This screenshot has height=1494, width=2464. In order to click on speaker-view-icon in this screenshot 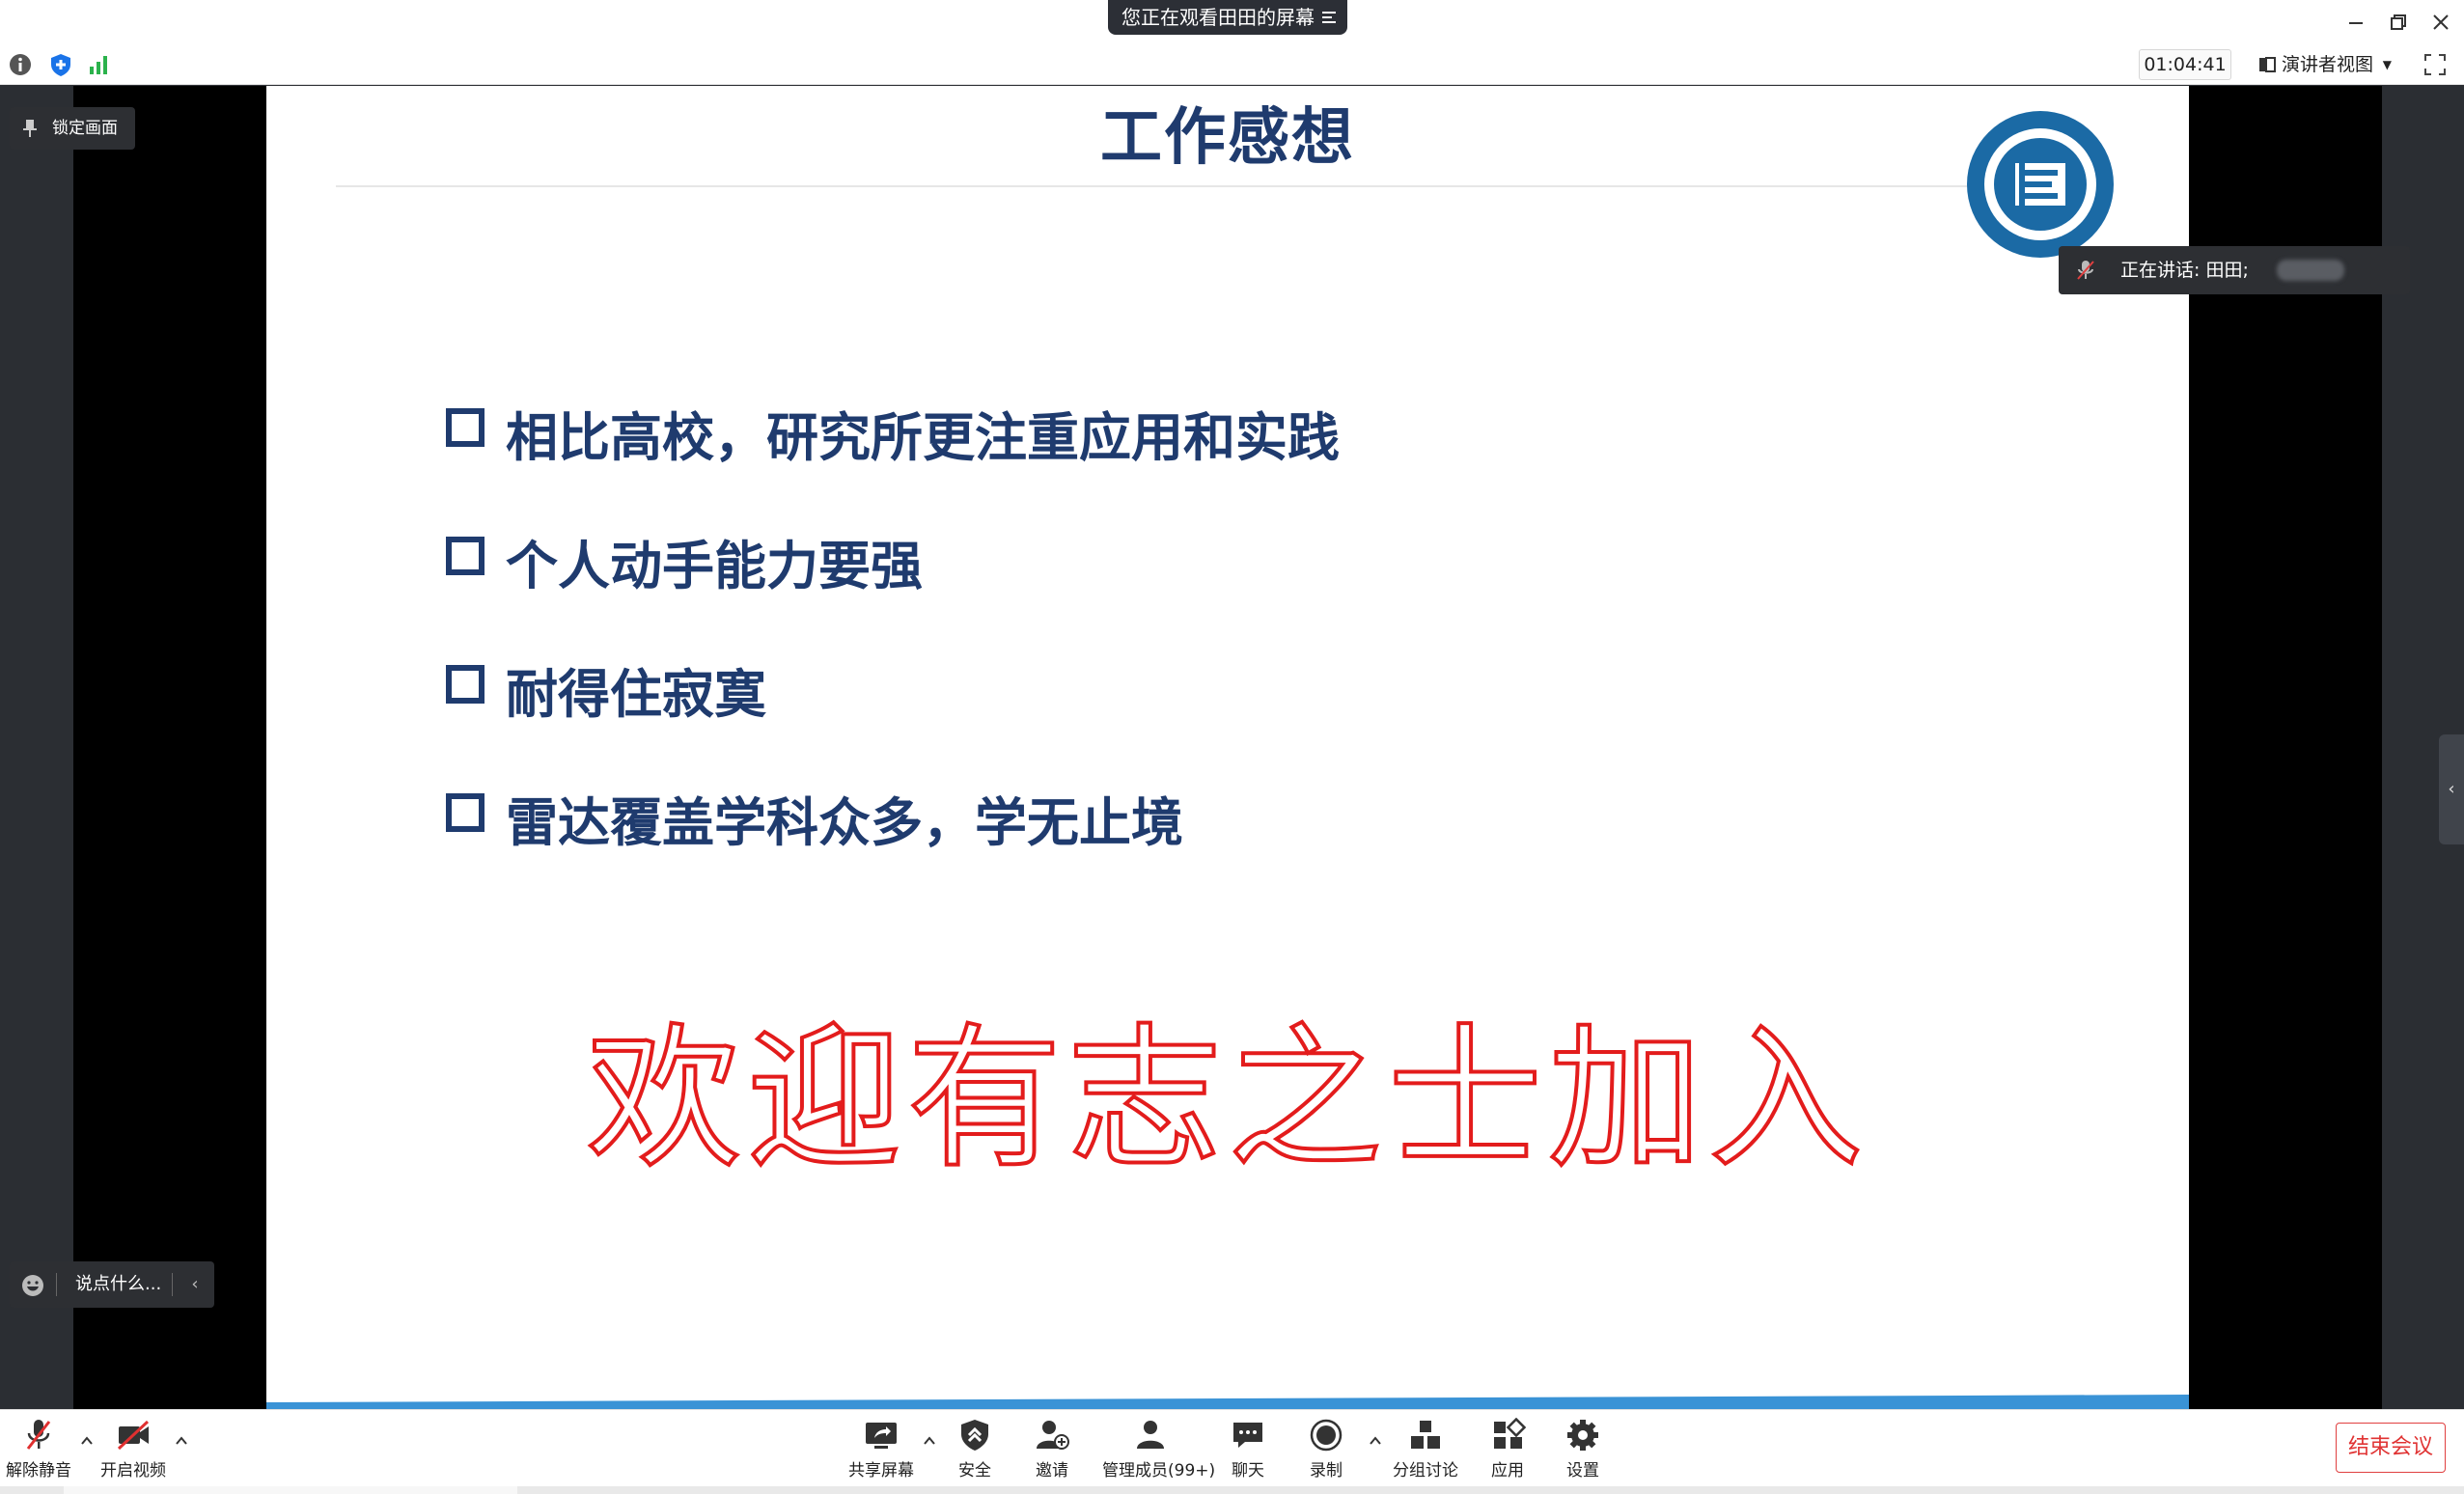, I will do `click(2267, 64)`.